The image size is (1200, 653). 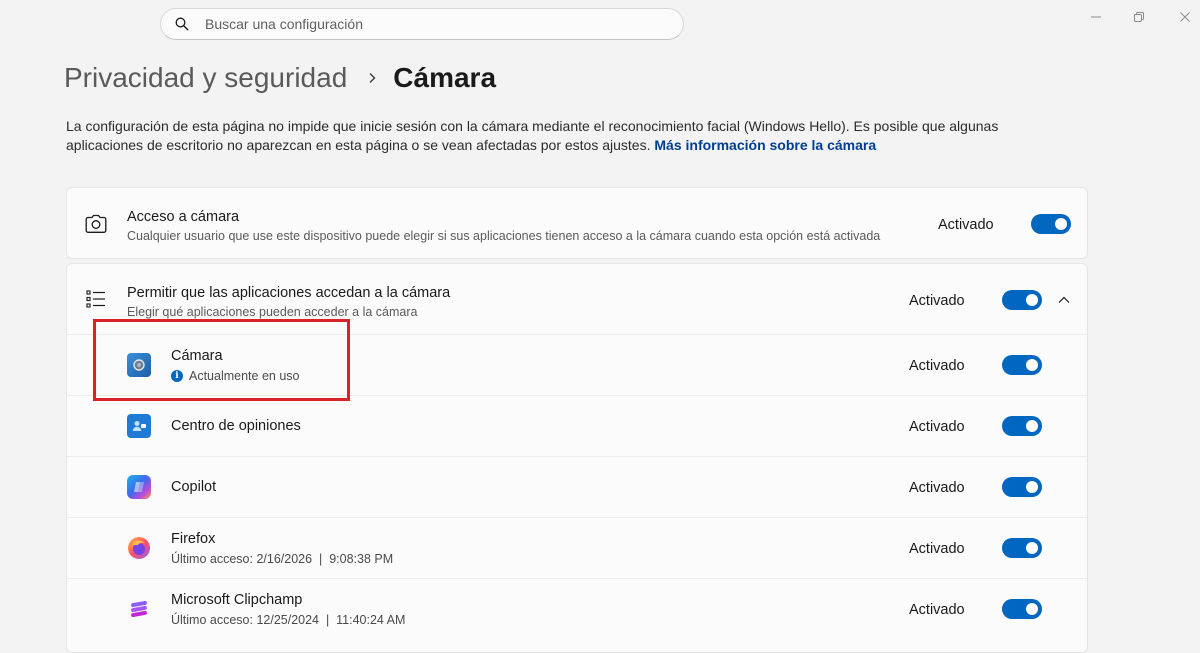 I want to click on app-toggle-copilot, so click(x=1022, y=487).